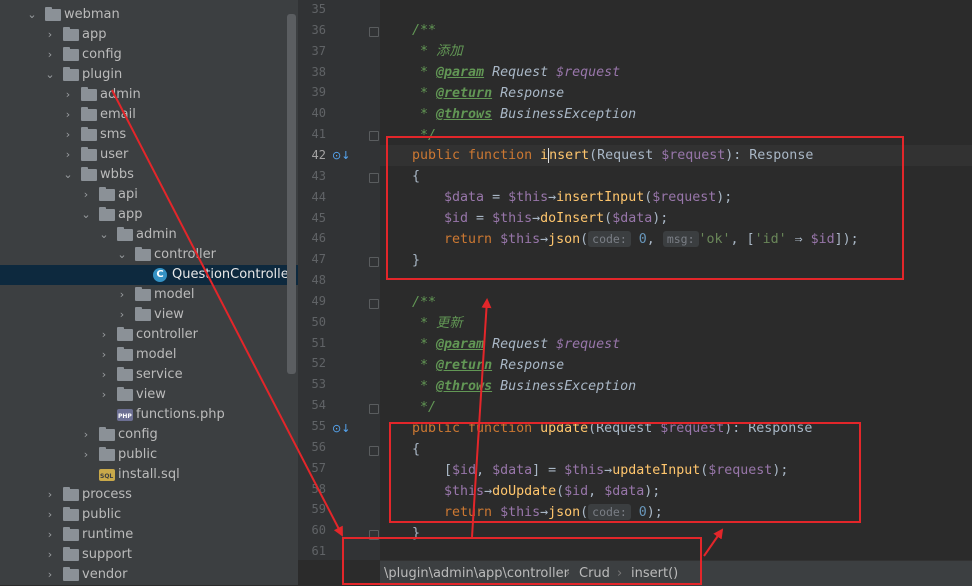  I want to click on code-line: * @return Response, so click(488, 93).